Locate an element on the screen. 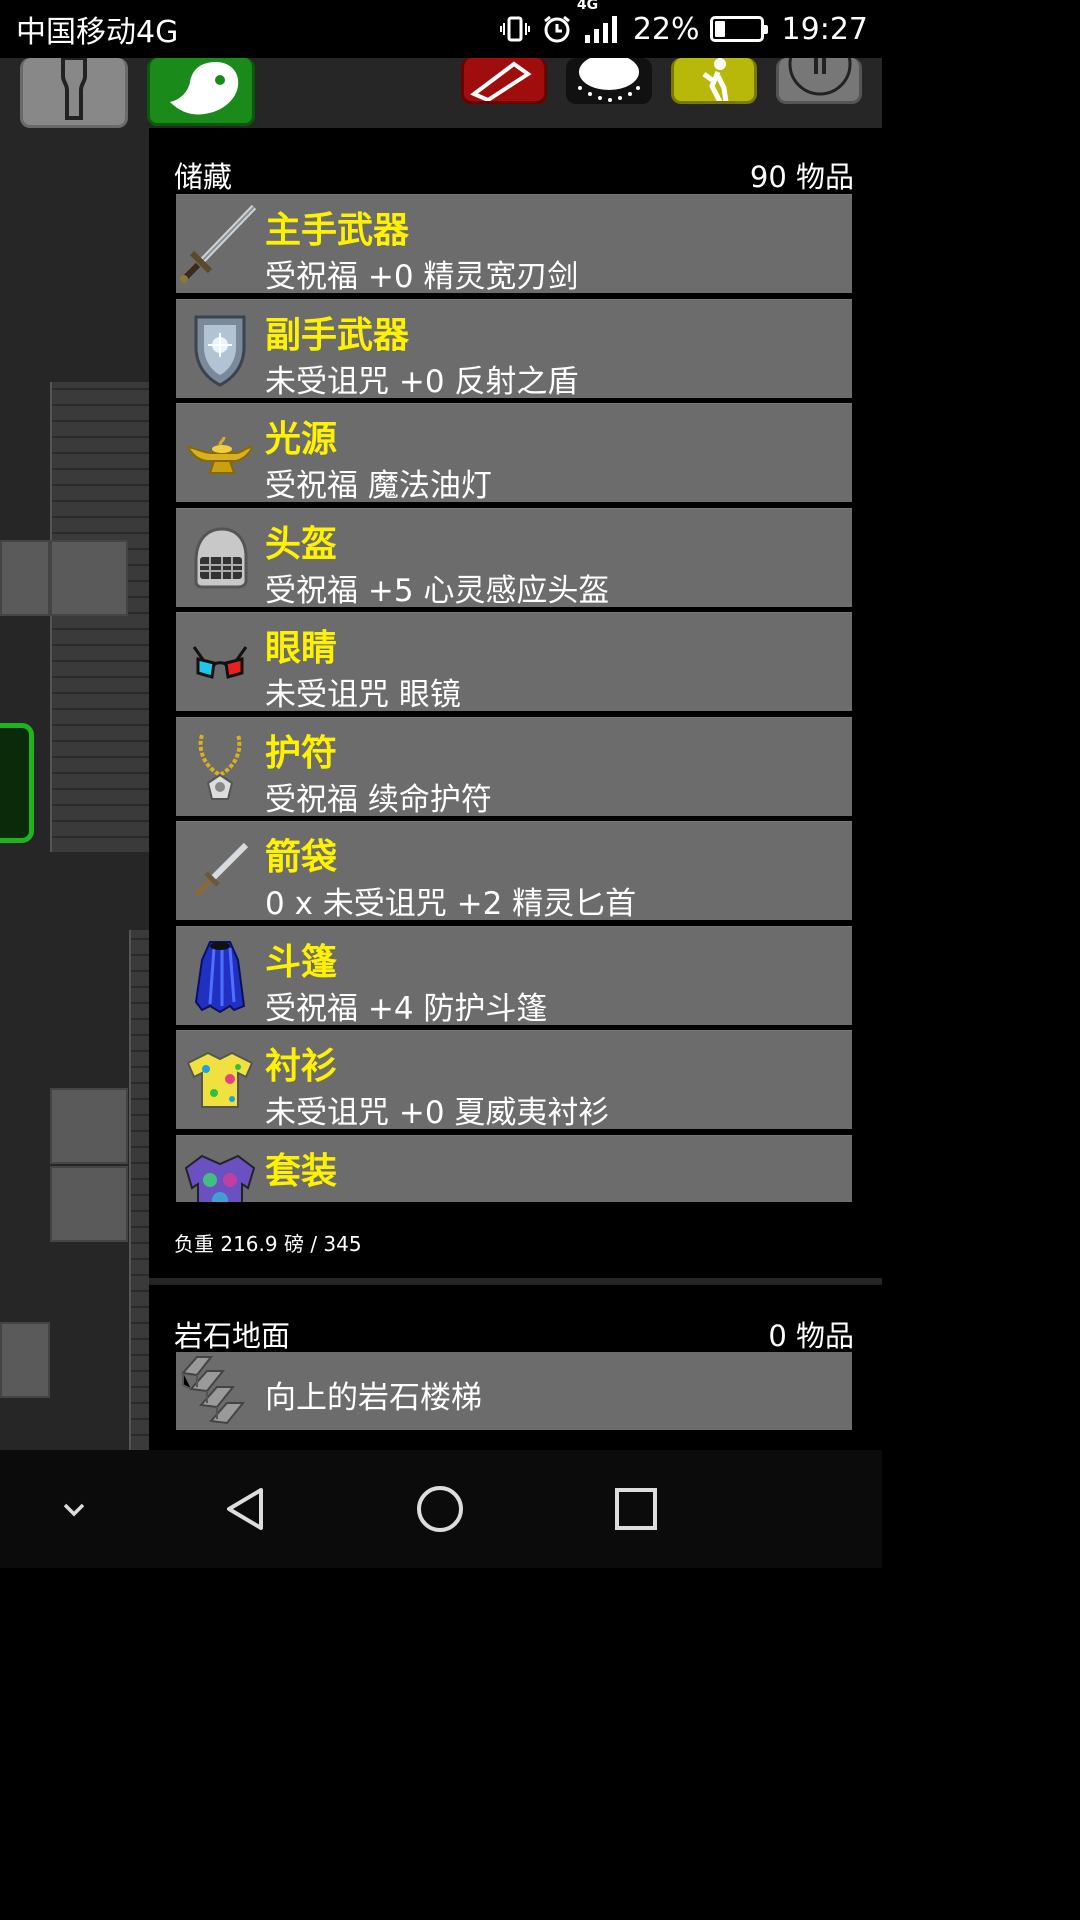  dagger-icon is located at coordinates (220, 871).